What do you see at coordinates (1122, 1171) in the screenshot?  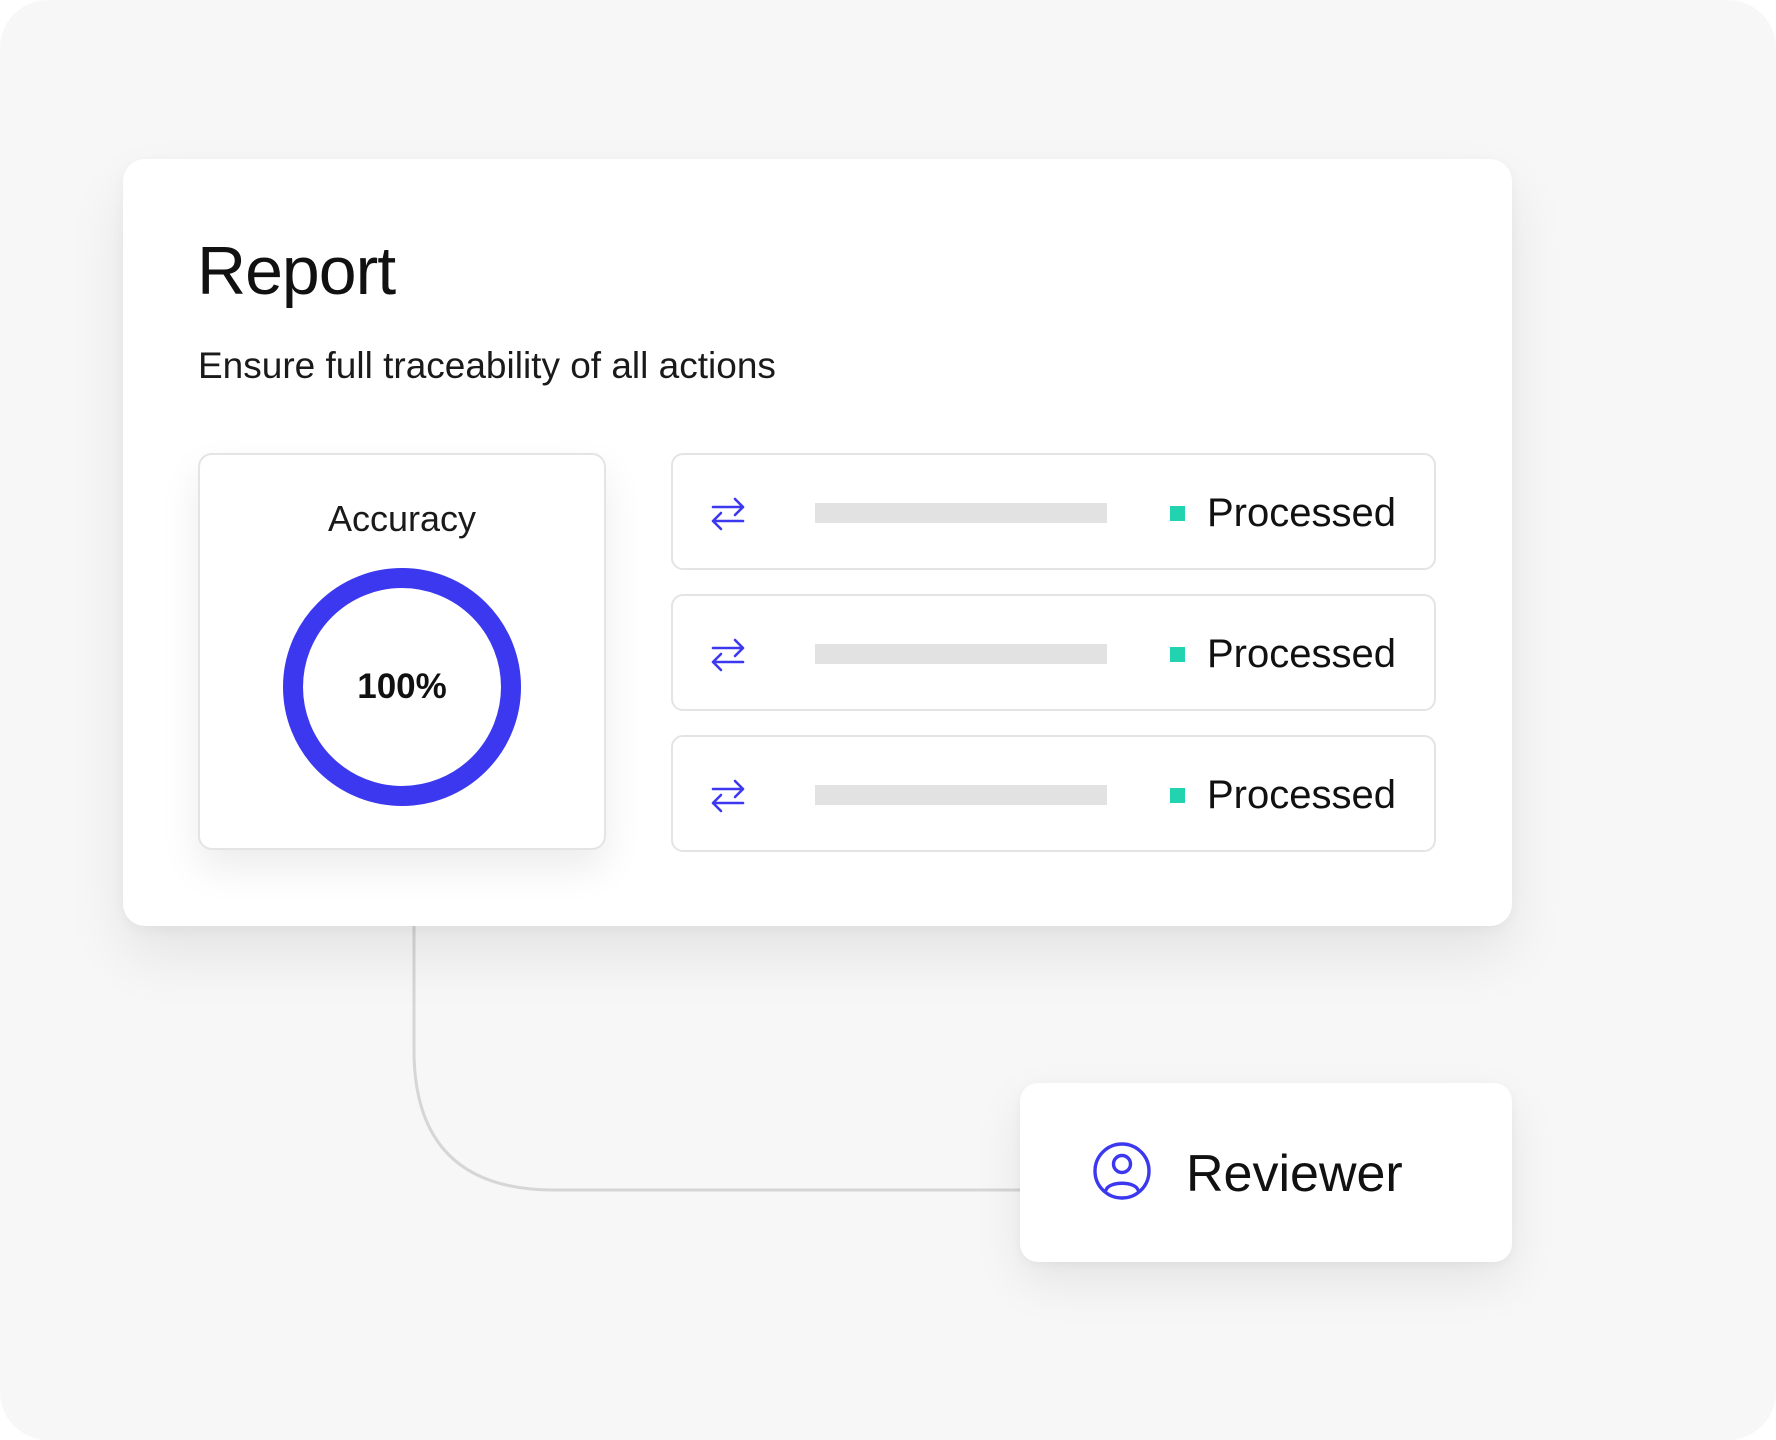 I see `user-circle-icon` at bounding box center [1122, 1171].